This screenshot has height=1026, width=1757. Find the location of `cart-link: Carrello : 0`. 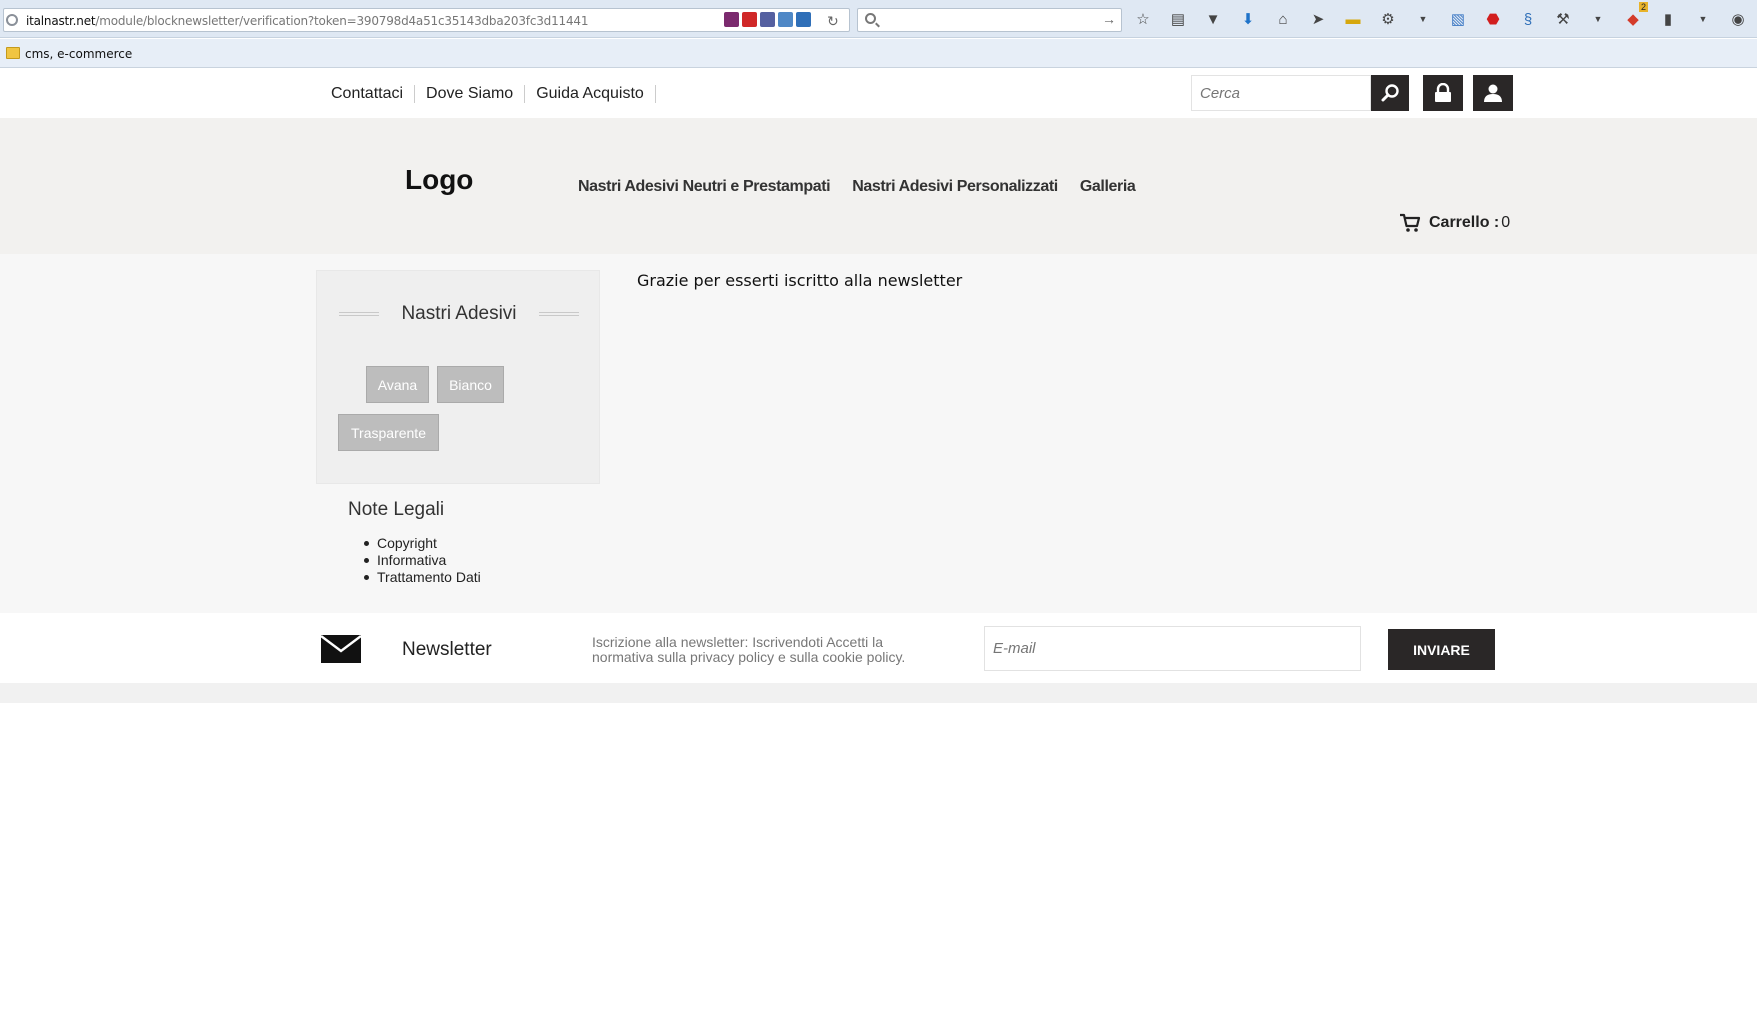

cart-link: Carrello : 0 is located at coordinates (1454, 223).